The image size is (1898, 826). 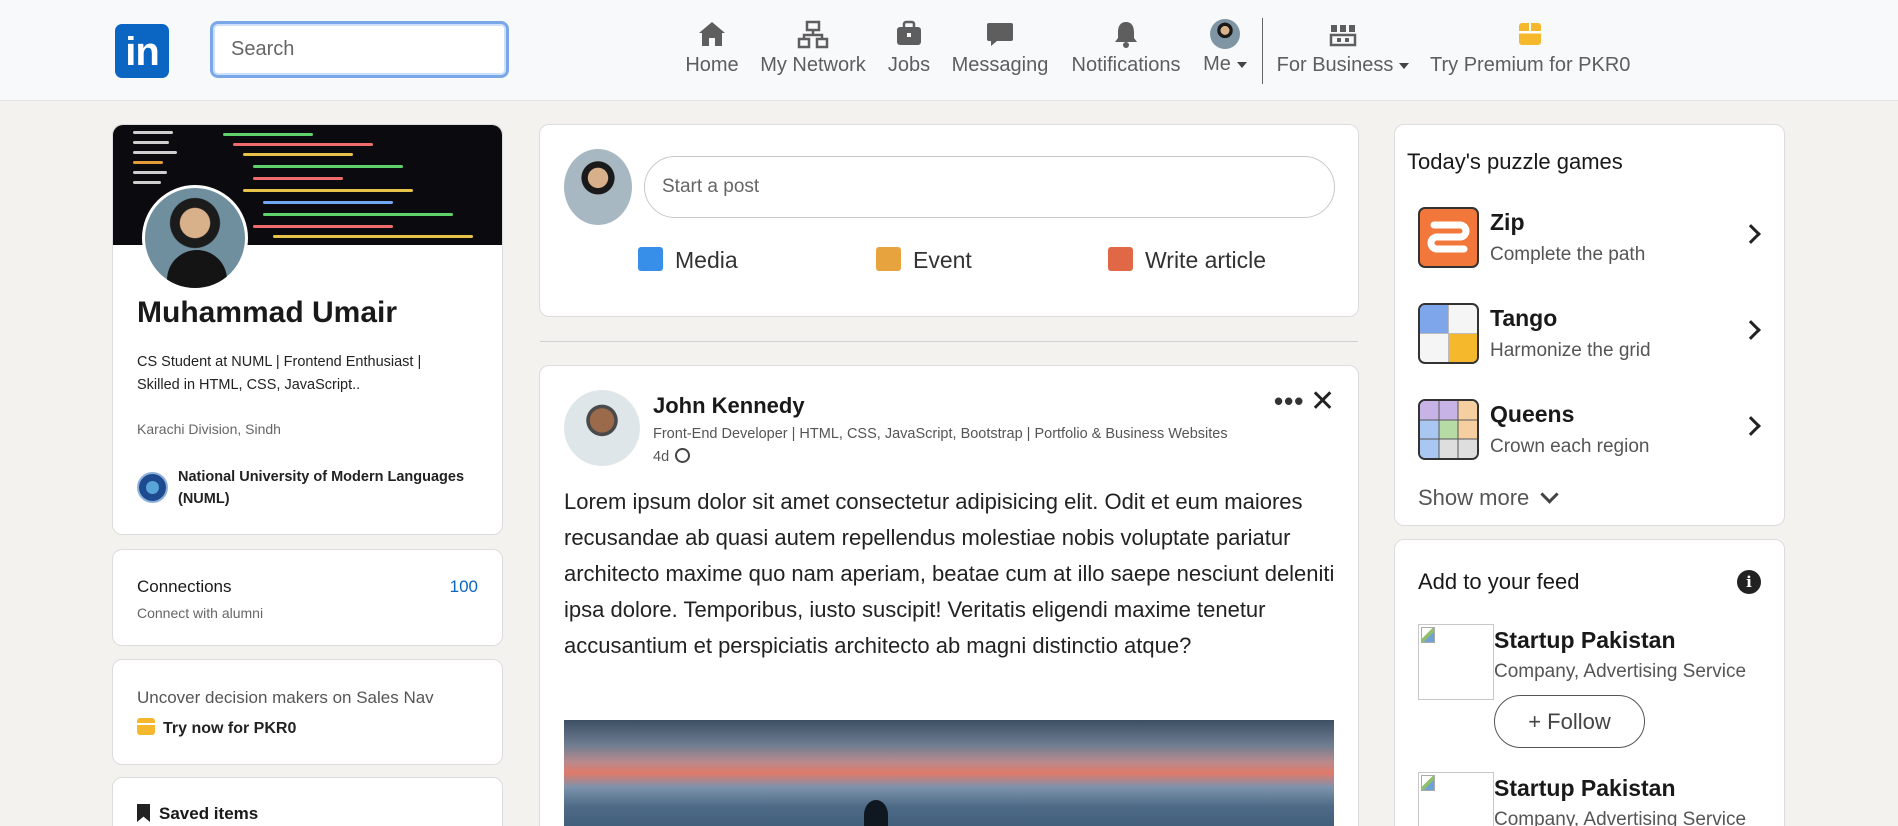 I want to click on nav-me: Me, so click(x=1225, y=51).